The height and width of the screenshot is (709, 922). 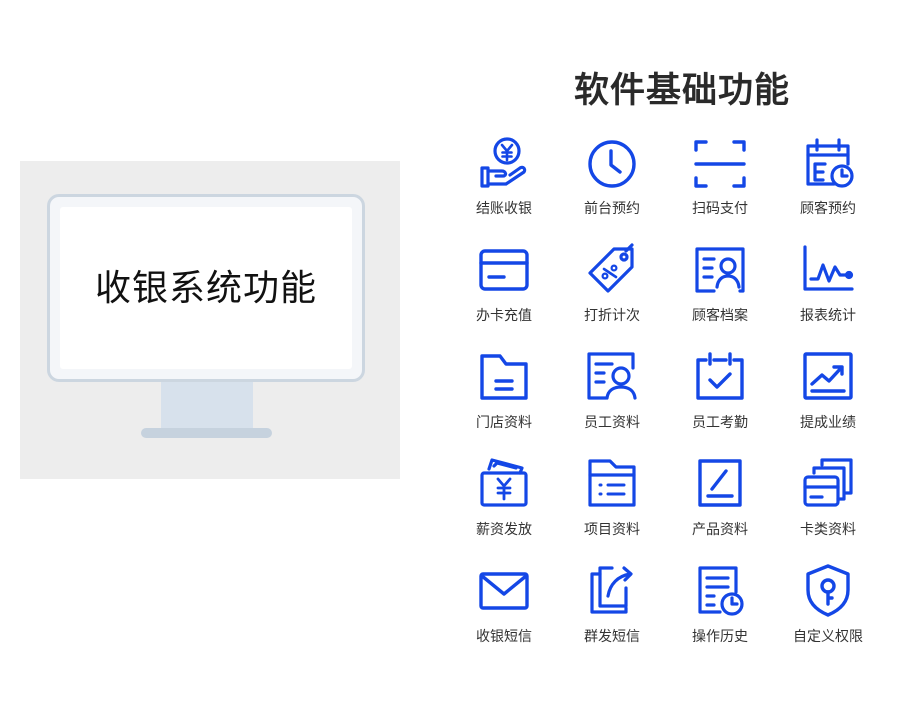 What do you see at coordinates (504, 376) in the screenshot?
I see `folder-icon` at bounding box center [504, 376].